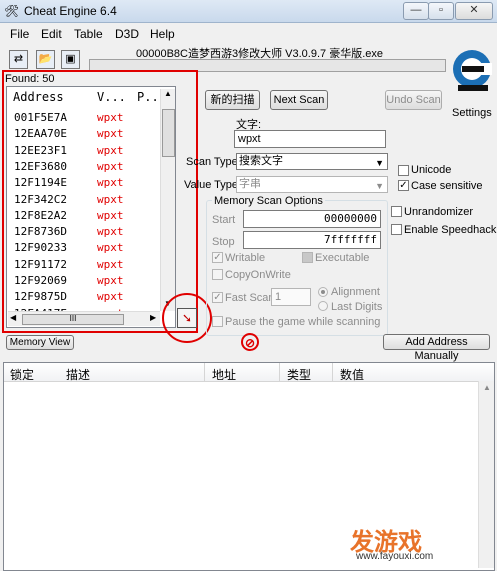 The height and width of the screenshot is (571, 497). I want to click on unrandomizer-checkbox, so click(396, 211).